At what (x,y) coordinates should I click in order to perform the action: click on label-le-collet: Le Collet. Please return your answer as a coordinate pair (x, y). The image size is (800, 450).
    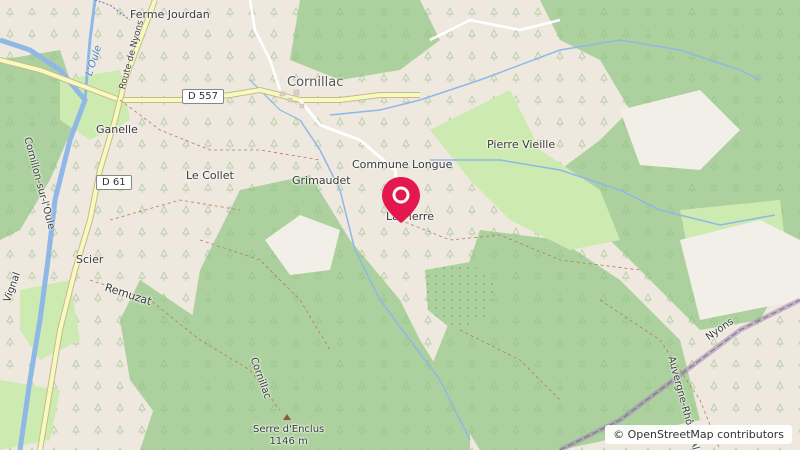
    Looking at the image, I should click on (210, 175).